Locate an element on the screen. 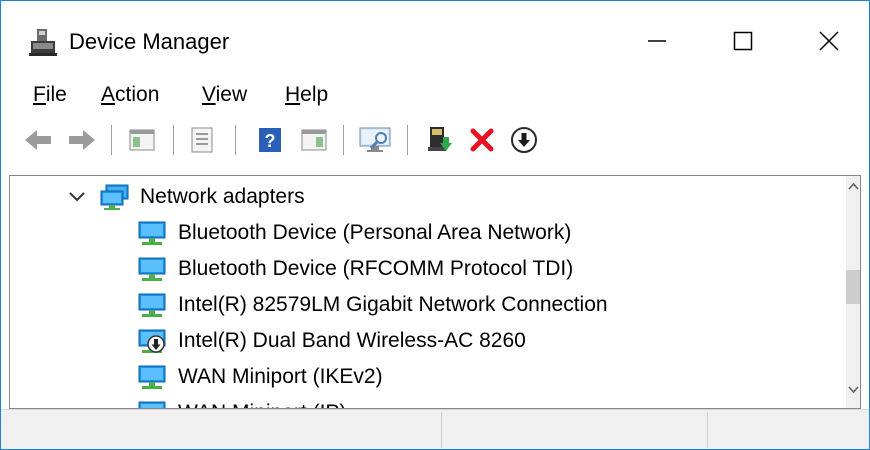 The image size is (870, 450). close-button is located at coordinates (829, 41).